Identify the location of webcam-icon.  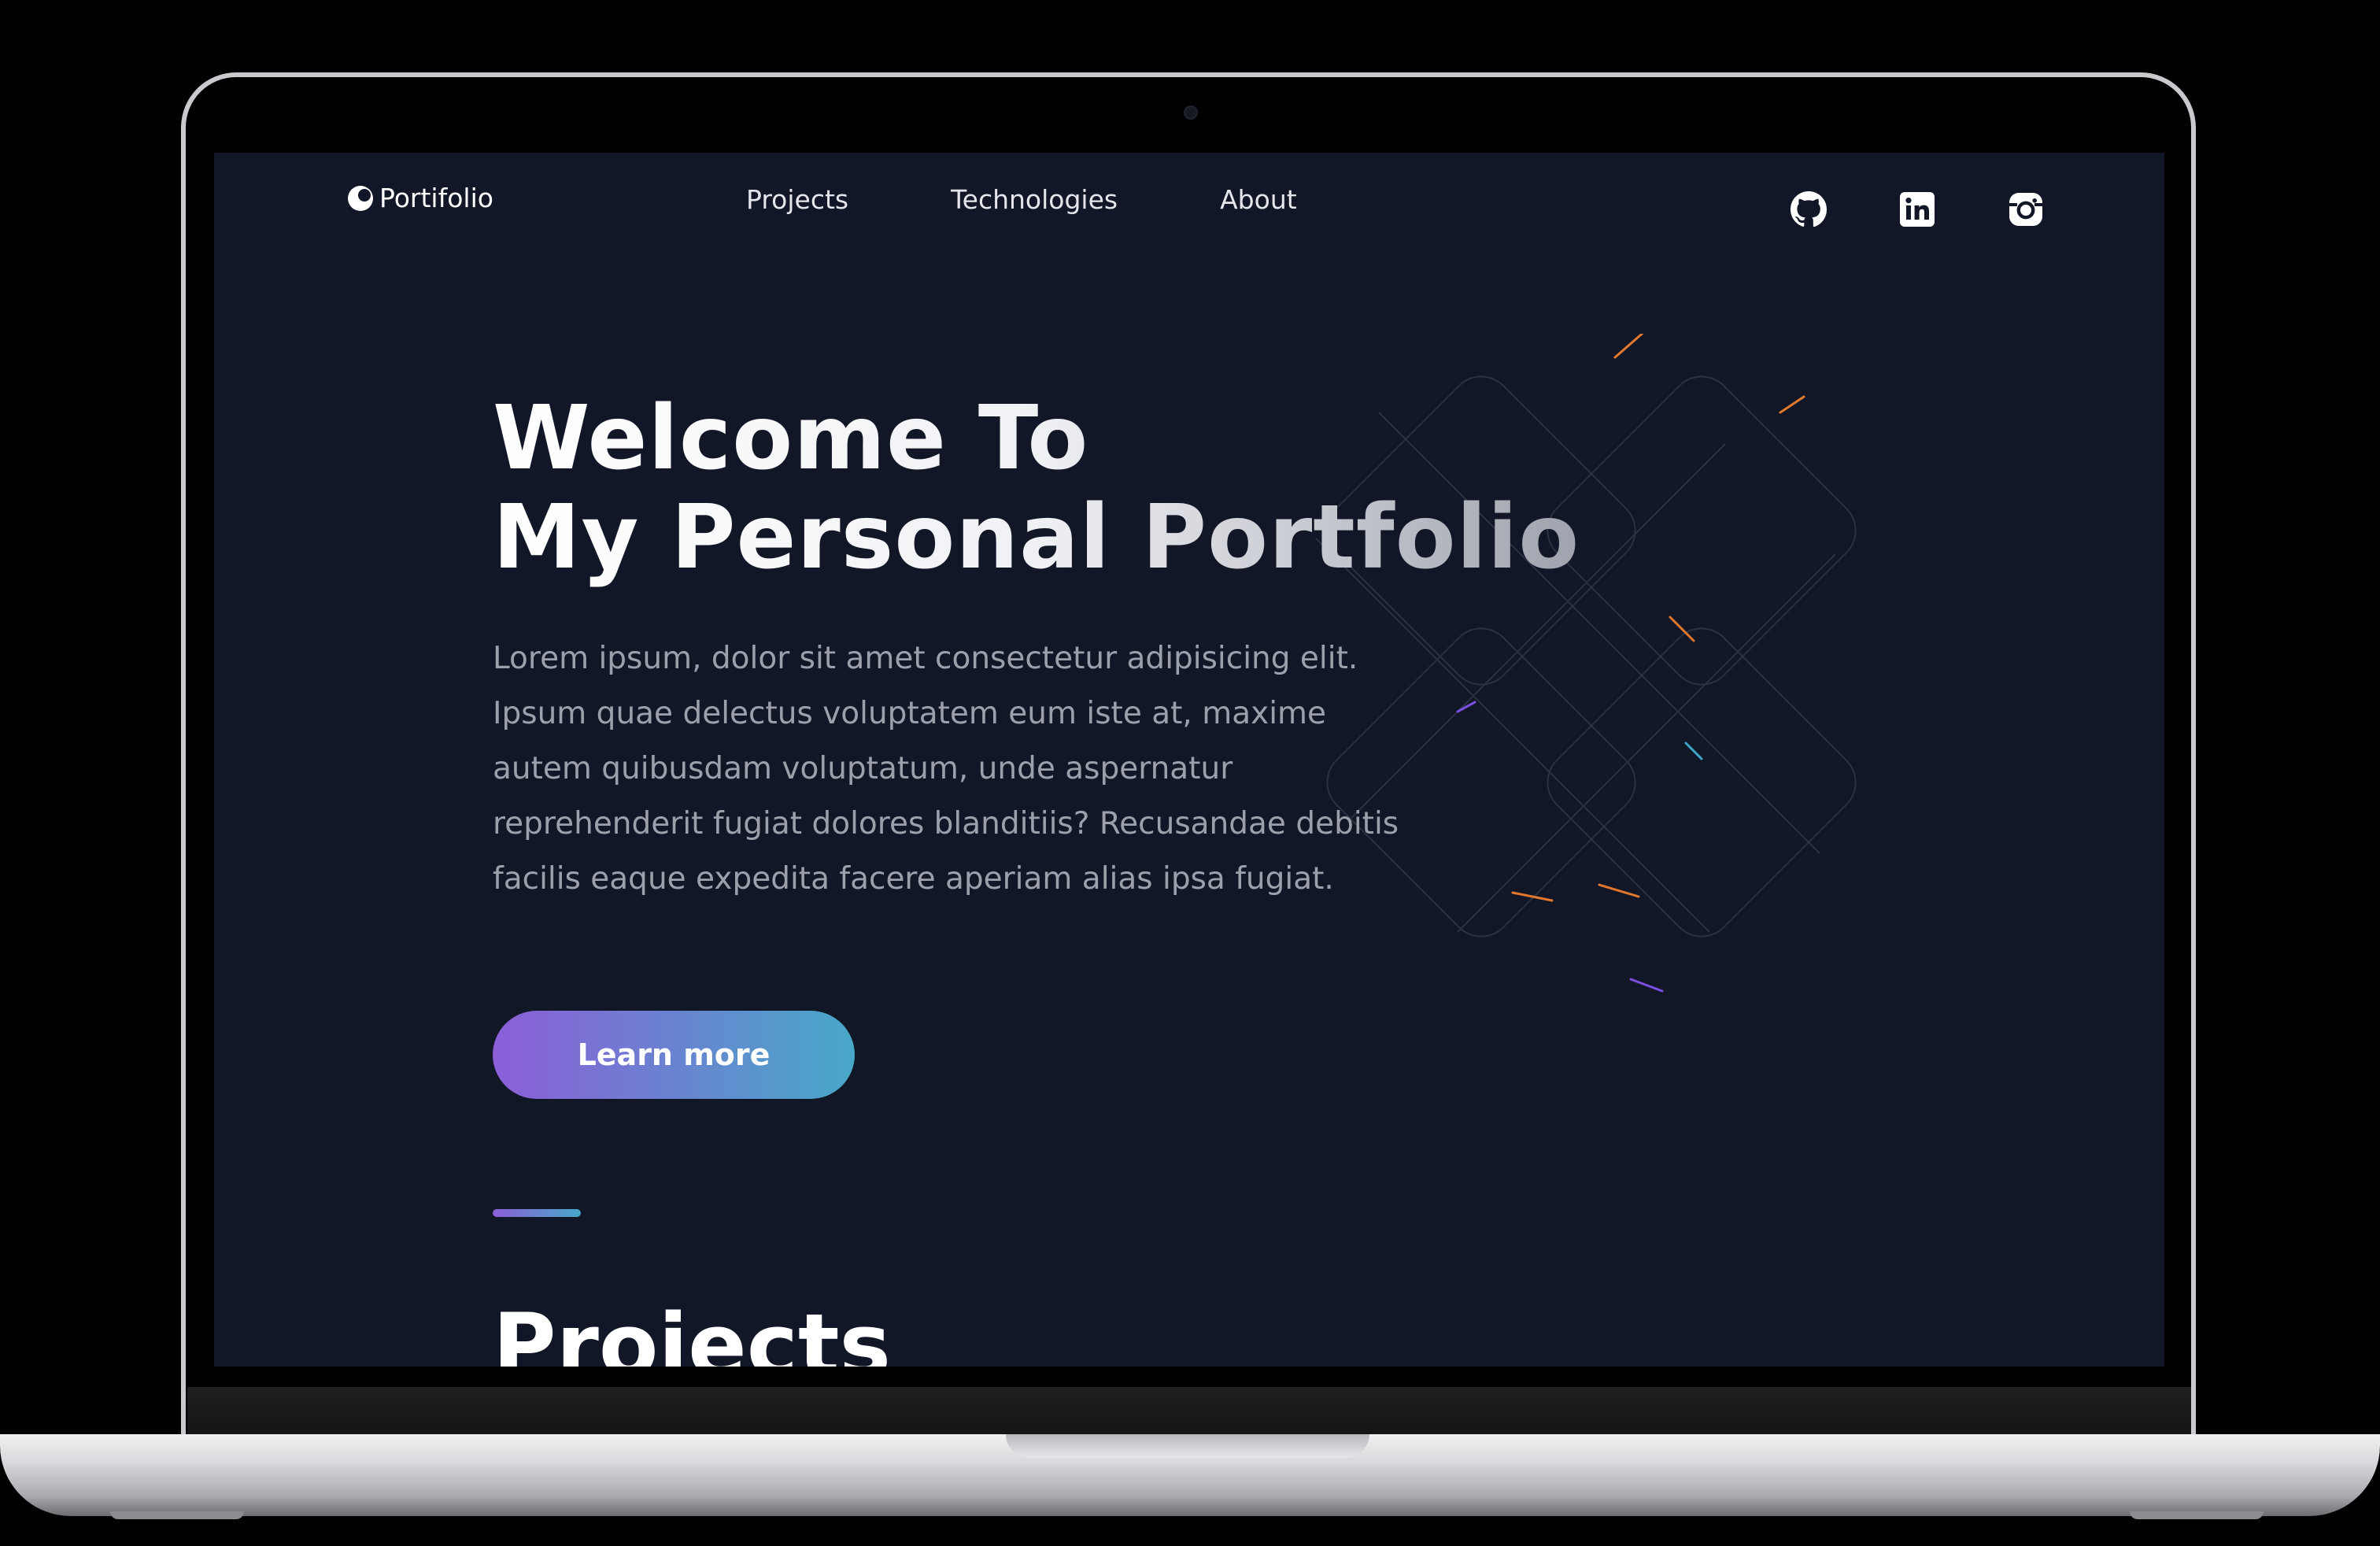
(1191, 112).